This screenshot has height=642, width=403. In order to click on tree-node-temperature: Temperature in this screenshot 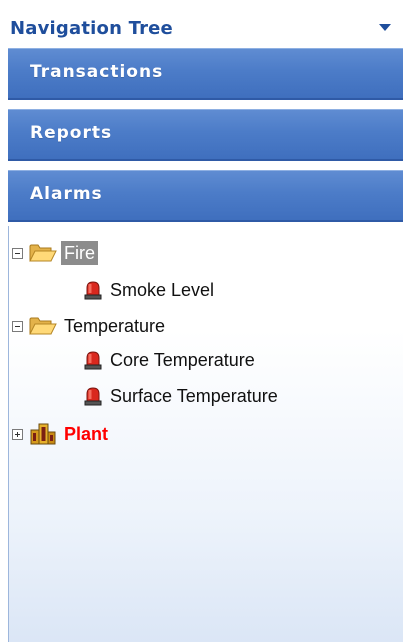, I will do `click(90, 326)`.